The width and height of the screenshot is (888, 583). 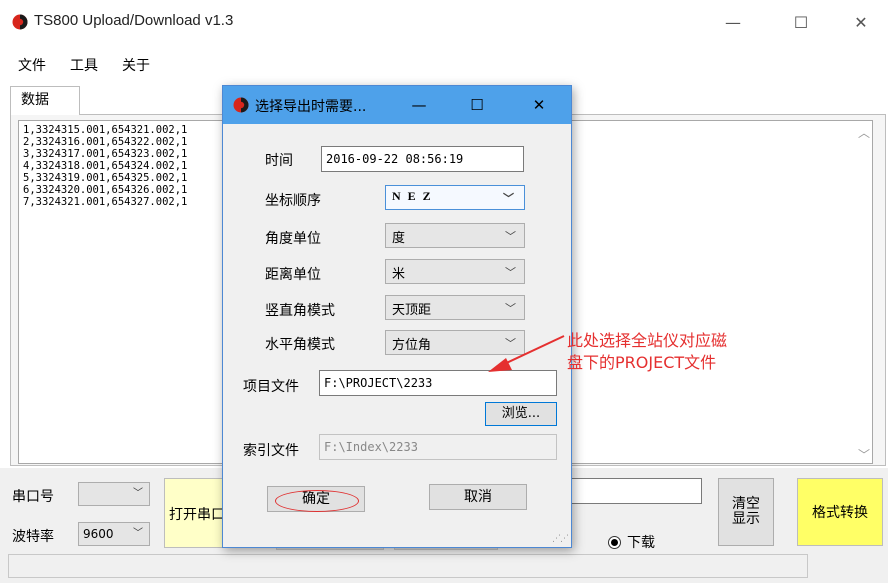 What do you see at coordinates (840, 512) in the screenshot?
I see `format-convert-button: 格式转换` at bounding box center [840, 512].